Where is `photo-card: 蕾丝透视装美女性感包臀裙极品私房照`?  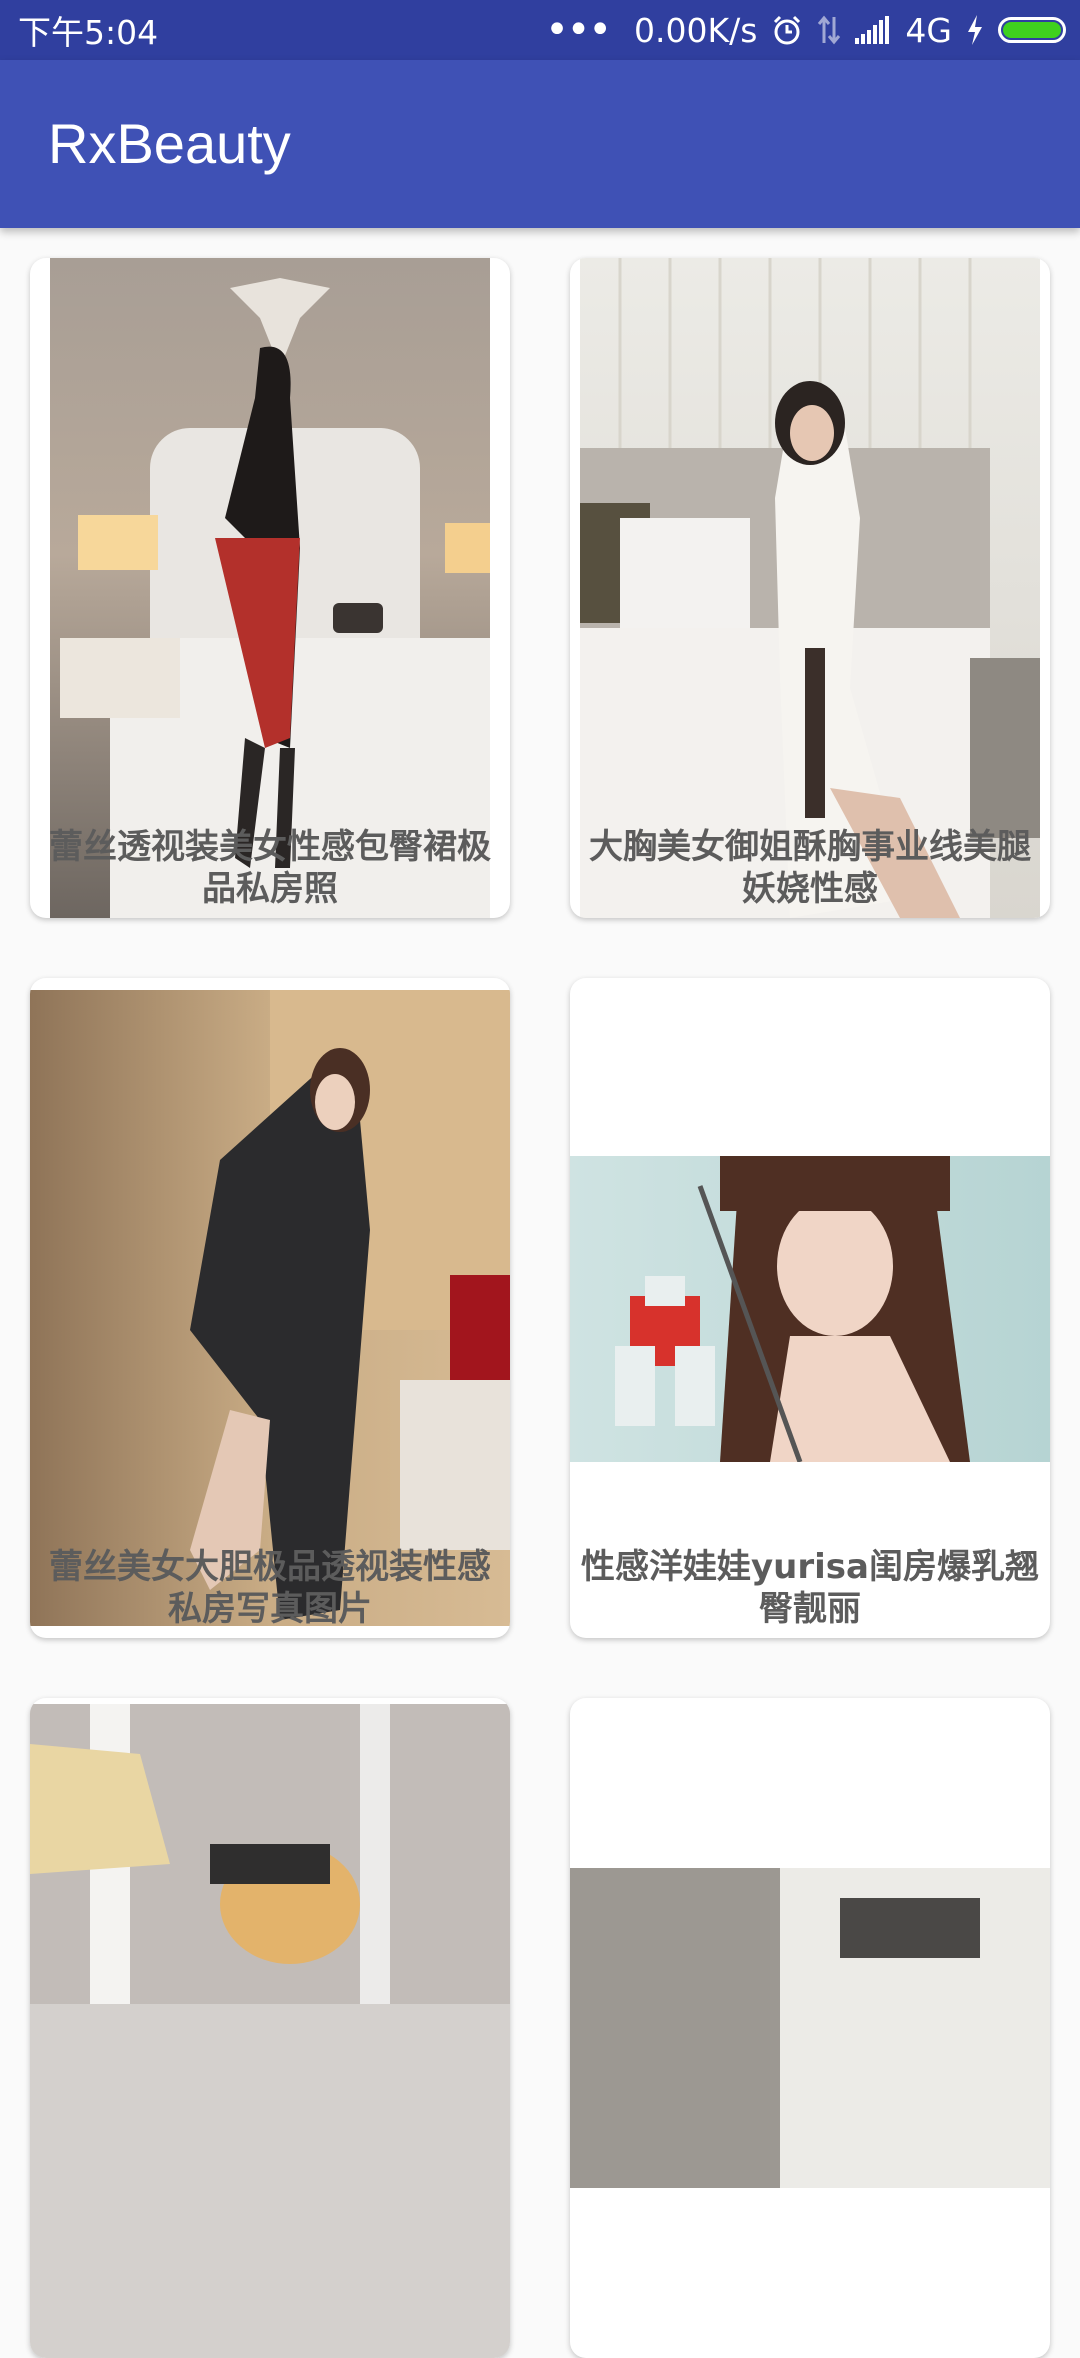
photo-card: 蕾丝透视装美女性感包臀裙极品私房照 is located at coordinates (270, 588).